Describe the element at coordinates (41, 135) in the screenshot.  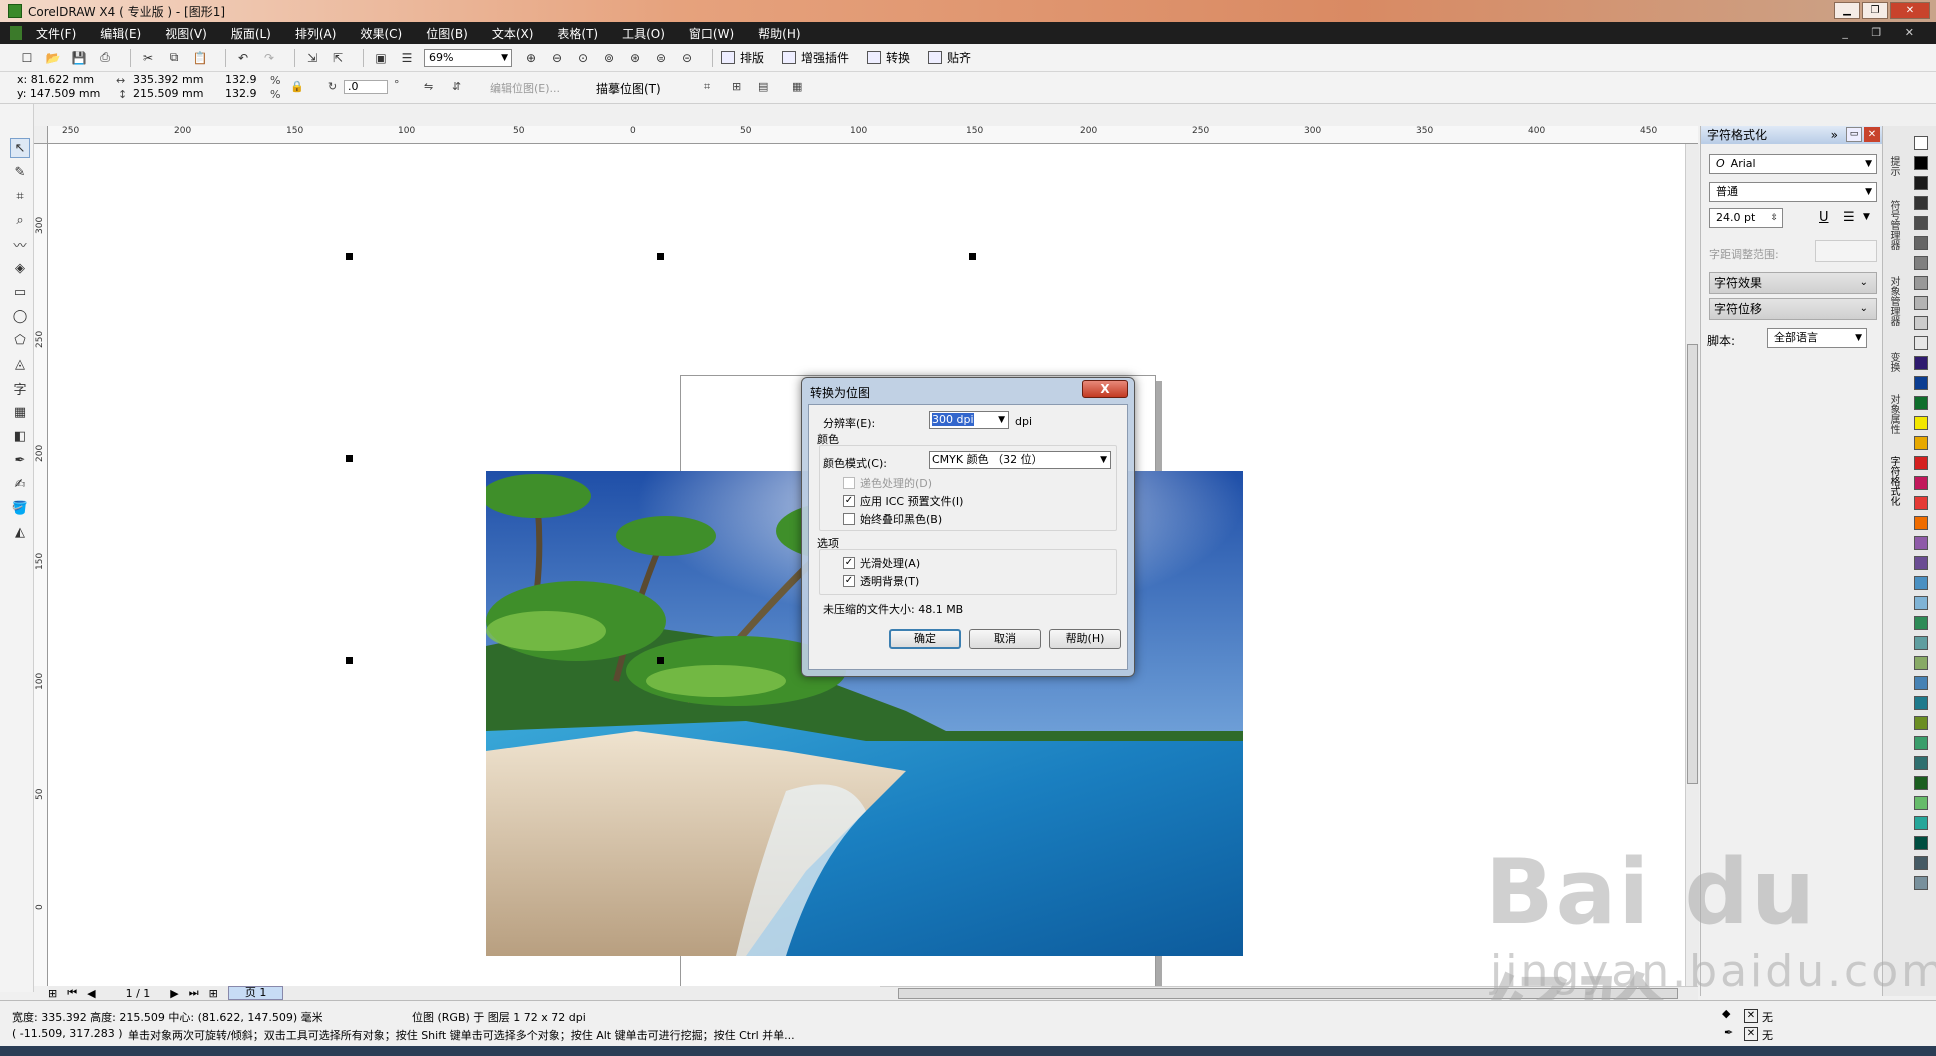
I see `ruler-origin` at that location.